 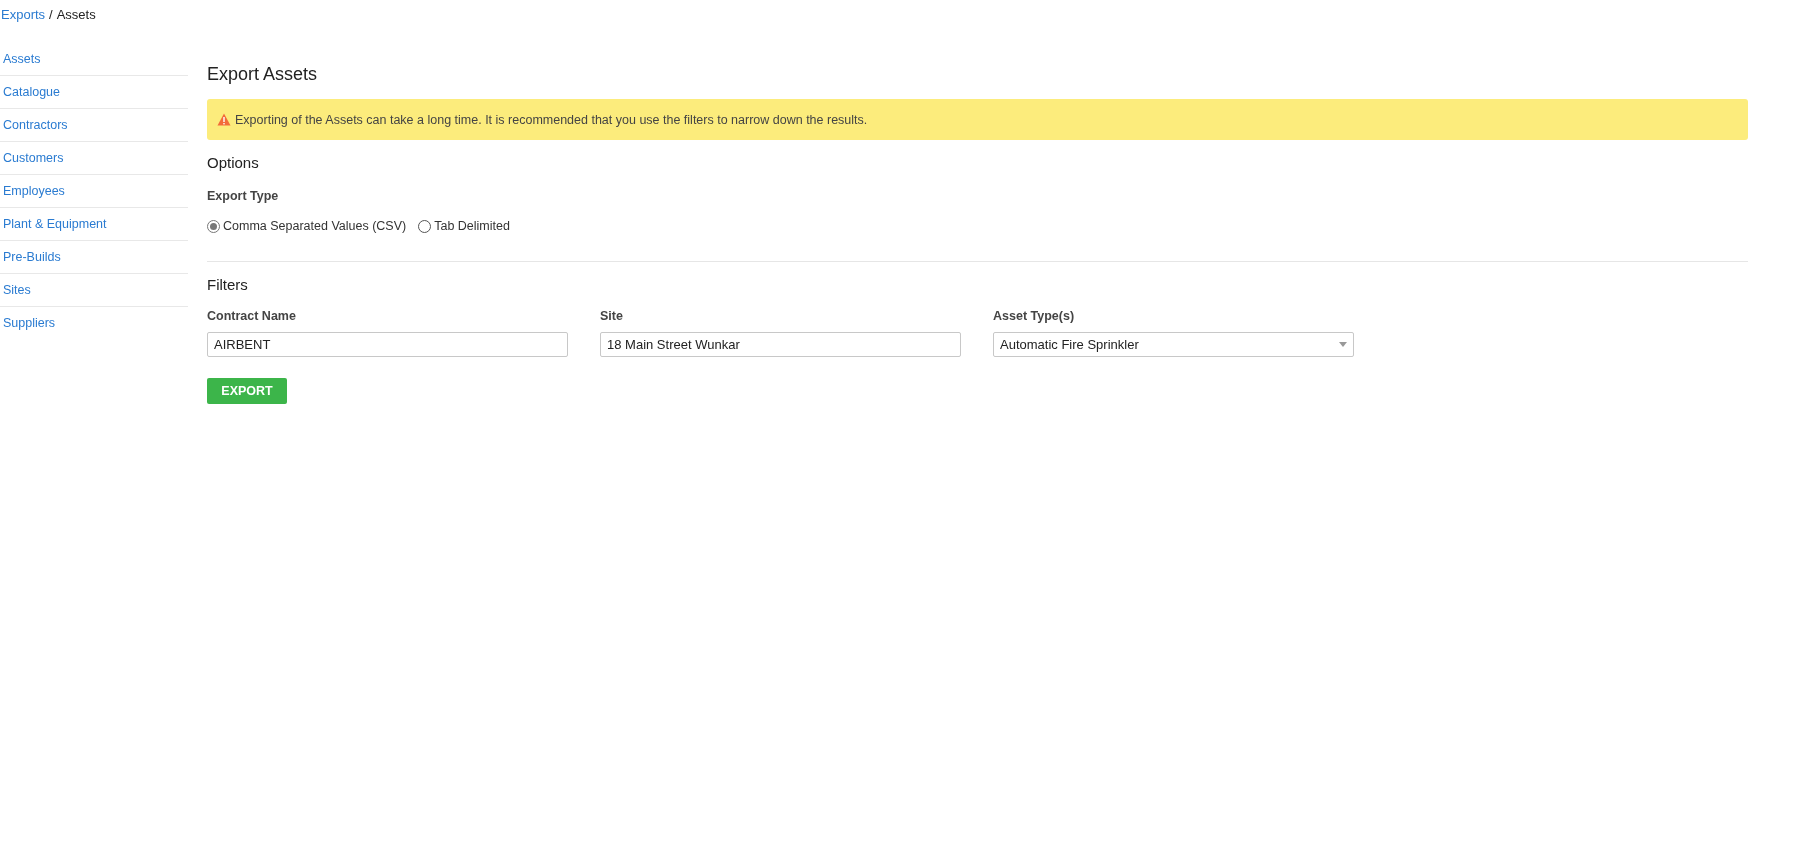 I want to click on radio-label: Tab Delimited, so click(x=472, y=226).